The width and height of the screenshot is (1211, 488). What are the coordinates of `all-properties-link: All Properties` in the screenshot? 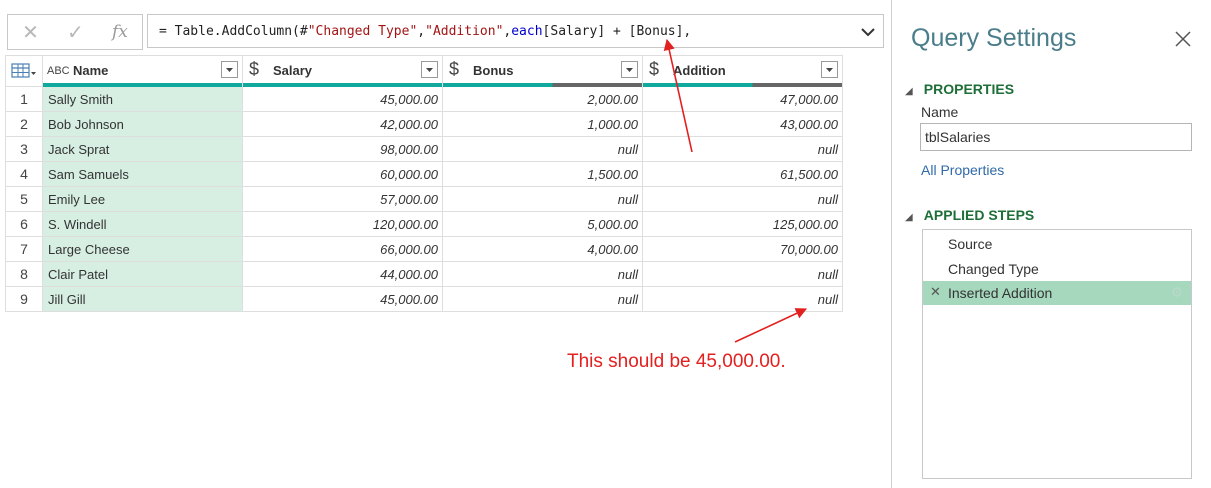 It's located at (962, 170).